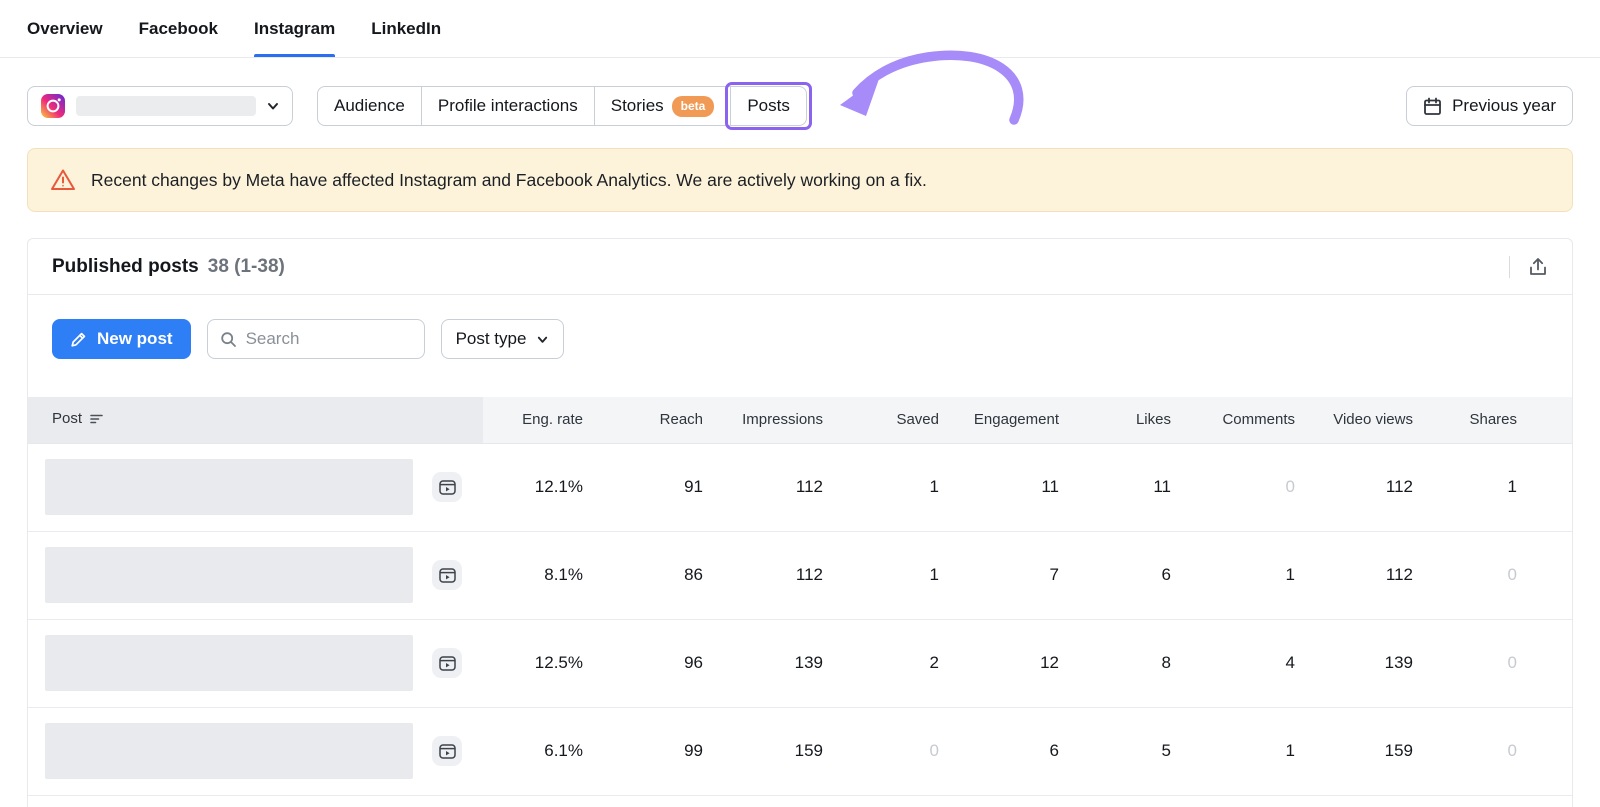 Image resolution: width=1600 pixels, height=807 pixels. I want to click on col-reach: Reach, so click(671, 420).